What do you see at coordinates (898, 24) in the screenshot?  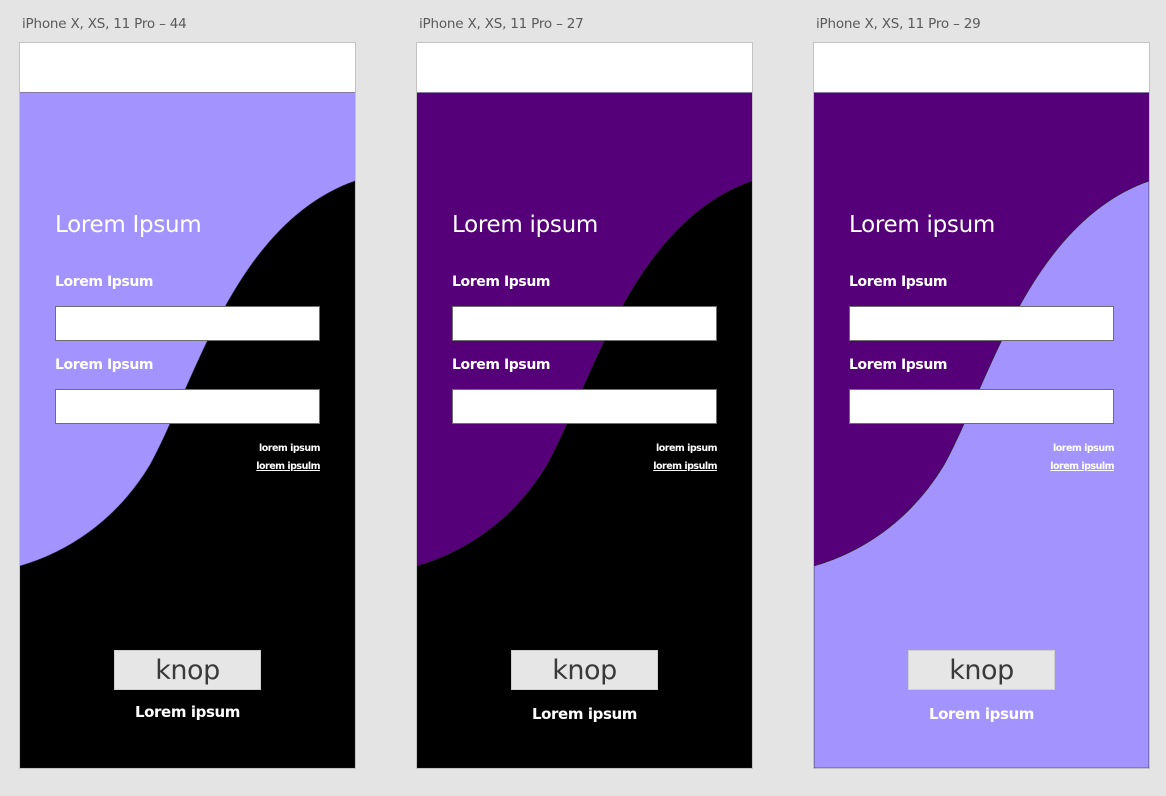 I see `artboard-label: iPhone X, XS, 11 Pro – 29` at bounding box center [898, 24].